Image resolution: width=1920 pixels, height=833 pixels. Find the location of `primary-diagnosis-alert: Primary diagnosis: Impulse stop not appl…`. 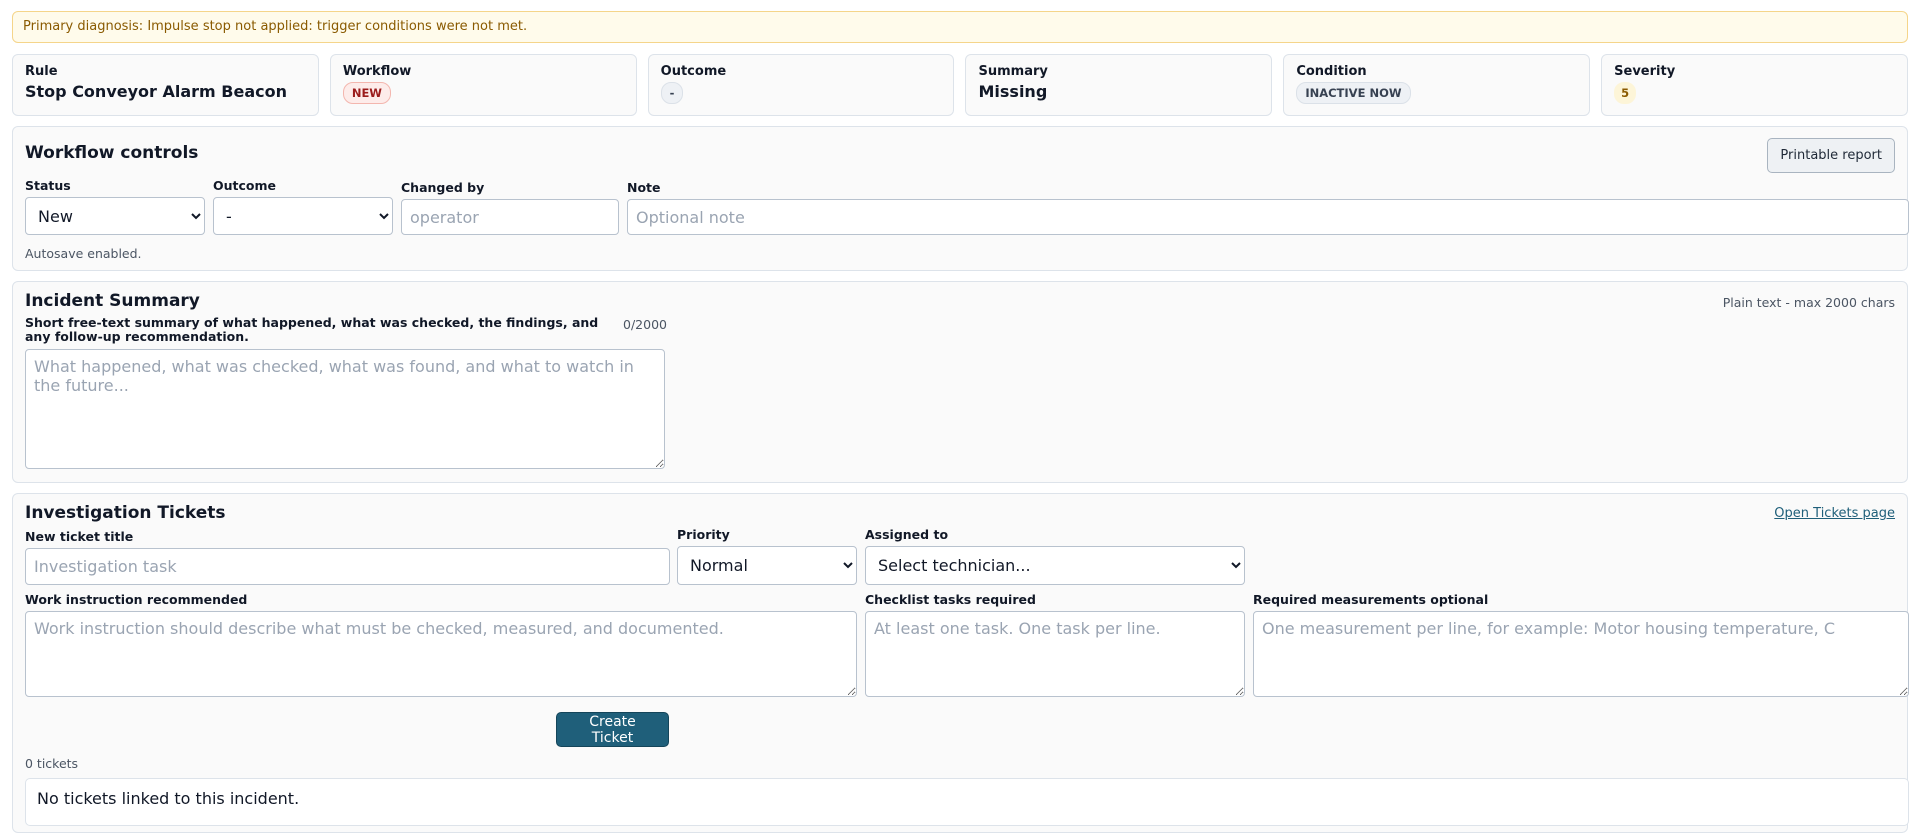

primary-diagnosis-alert: Primary diagnosis: Impulse stop not appl… is located at coordinates (960, 27).